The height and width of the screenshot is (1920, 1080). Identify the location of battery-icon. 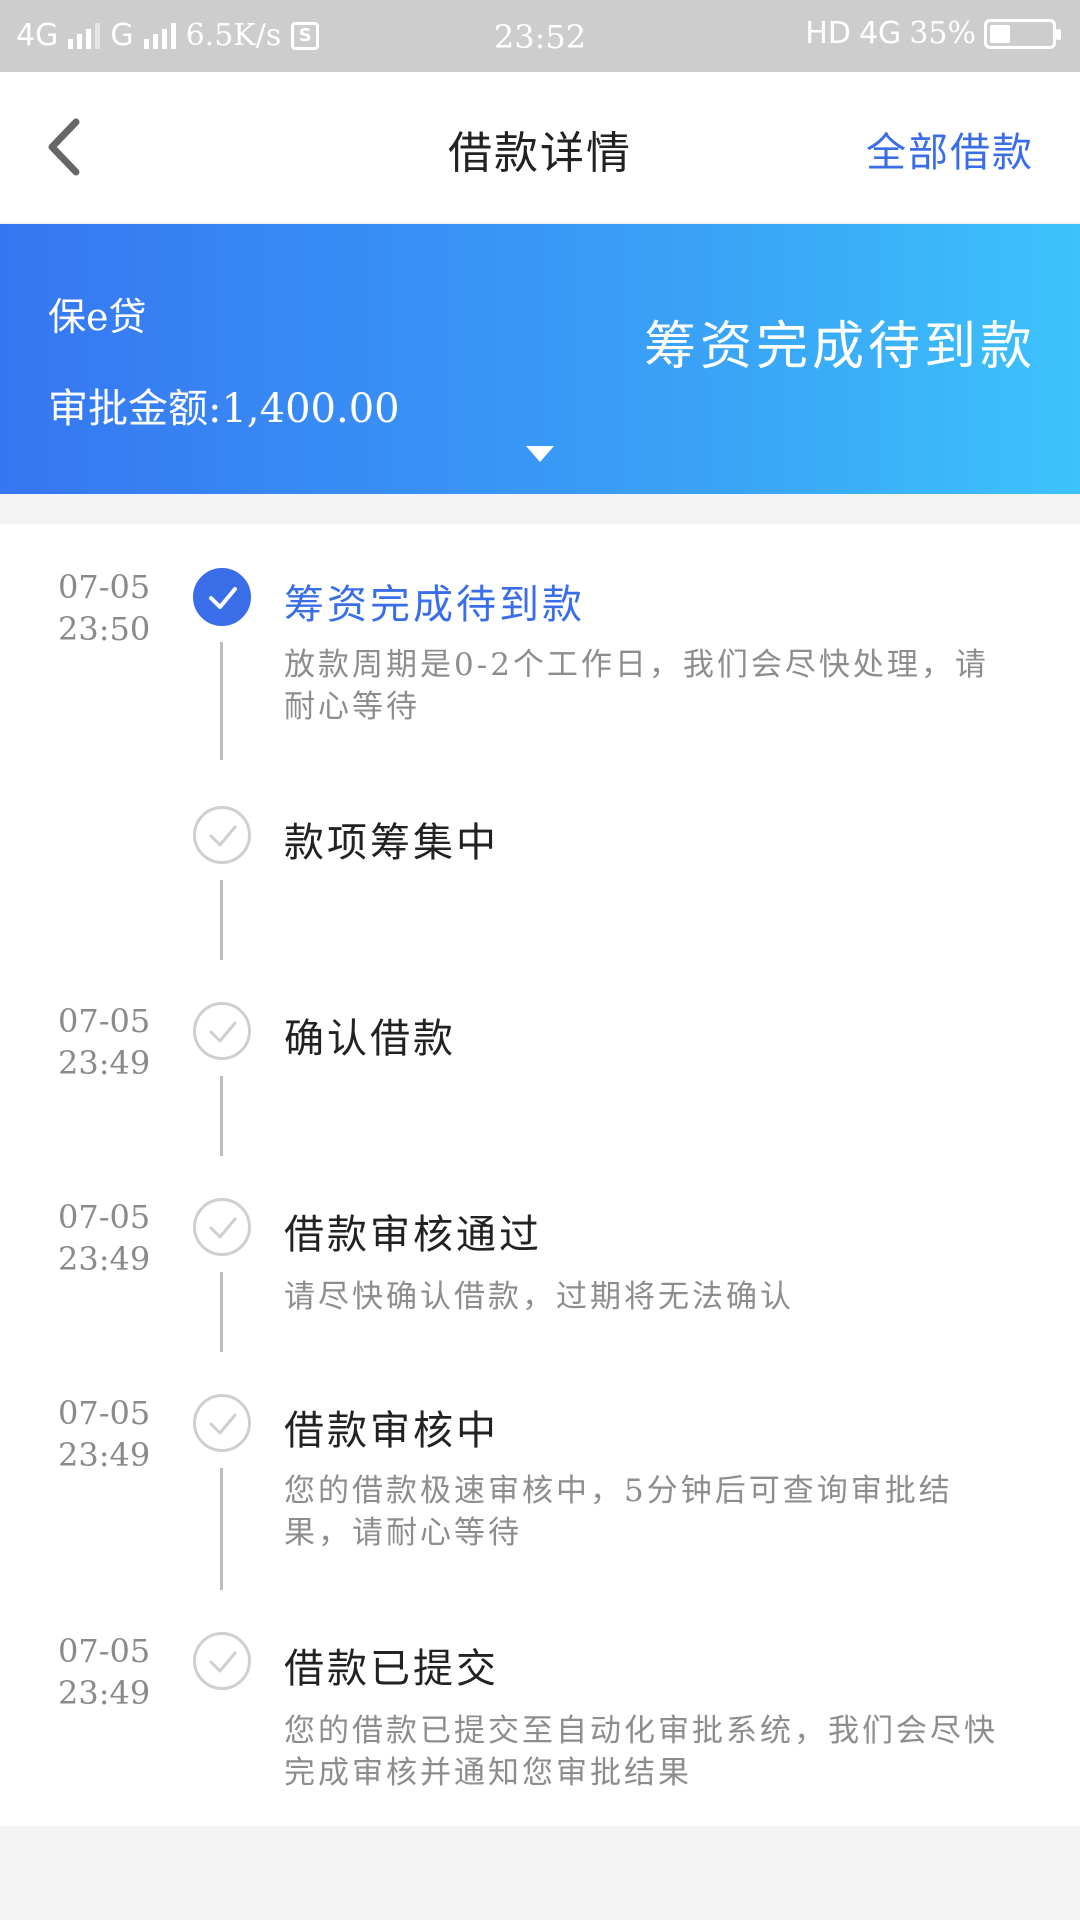
(1022, 33).